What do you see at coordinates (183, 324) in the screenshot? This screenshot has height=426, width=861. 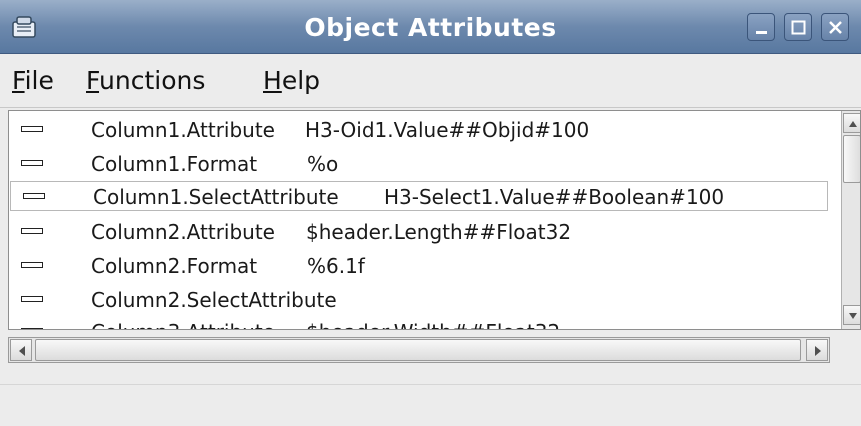 I see `attribute-name: Column3.Attribute` at bounding box center [183, 324].